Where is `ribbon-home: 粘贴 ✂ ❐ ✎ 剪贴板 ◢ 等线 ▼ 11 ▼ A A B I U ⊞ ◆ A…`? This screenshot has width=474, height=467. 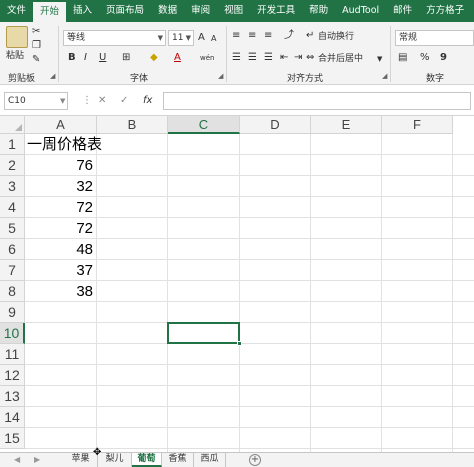
ribbon-home: 粘贴 ✂ ❐ ✎ 剪贴板 ◢ 等线 ▼ 11 ▼ A A B I U ⊞ ◆ A… is located at coordinates (237, 53).